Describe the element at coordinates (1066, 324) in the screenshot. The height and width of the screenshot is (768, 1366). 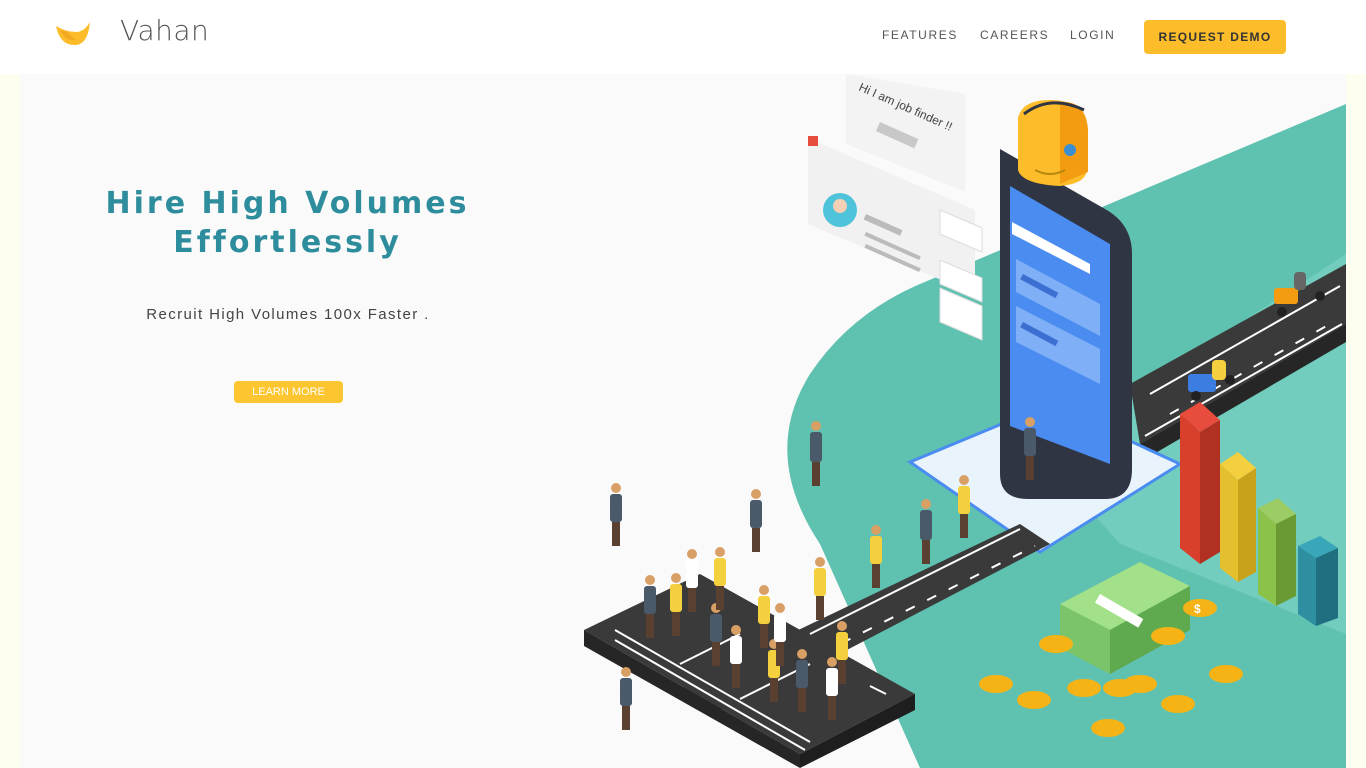
I see `phone-icon` at that location.